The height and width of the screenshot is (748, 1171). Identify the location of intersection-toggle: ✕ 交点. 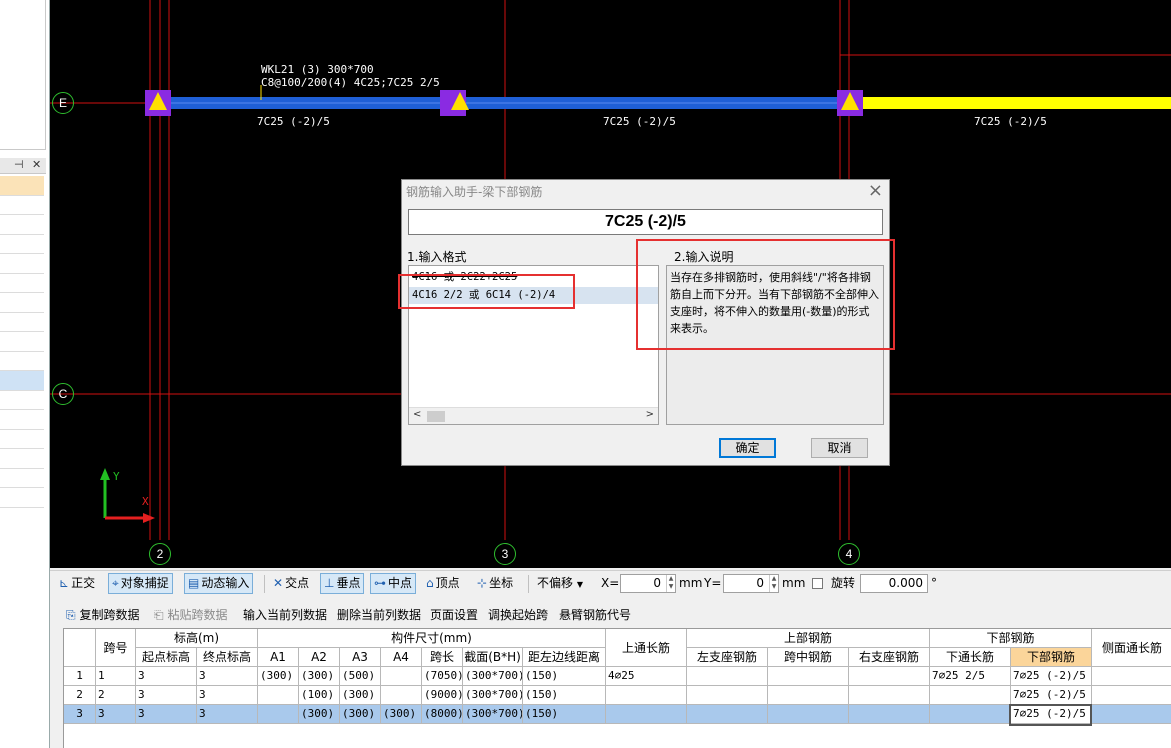
(291, 583).